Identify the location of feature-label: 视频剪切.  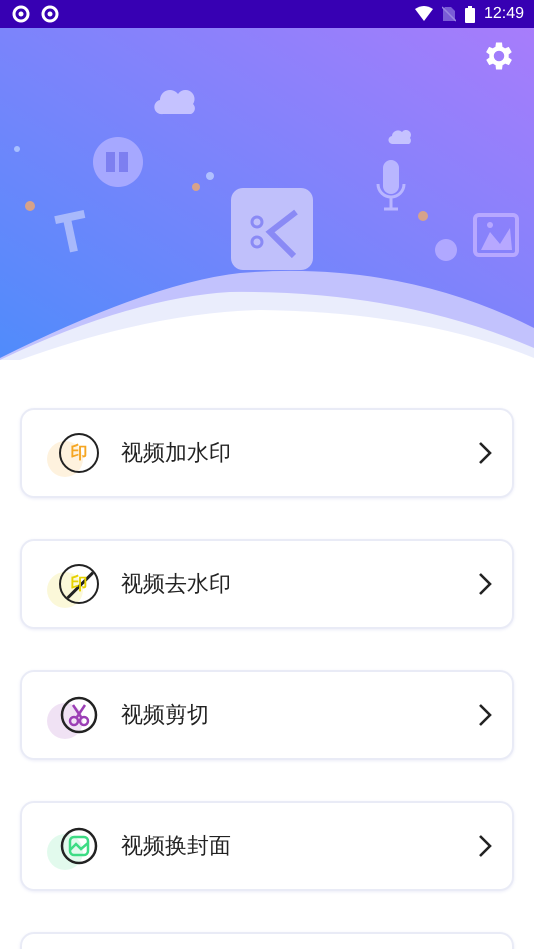
(165, 716).